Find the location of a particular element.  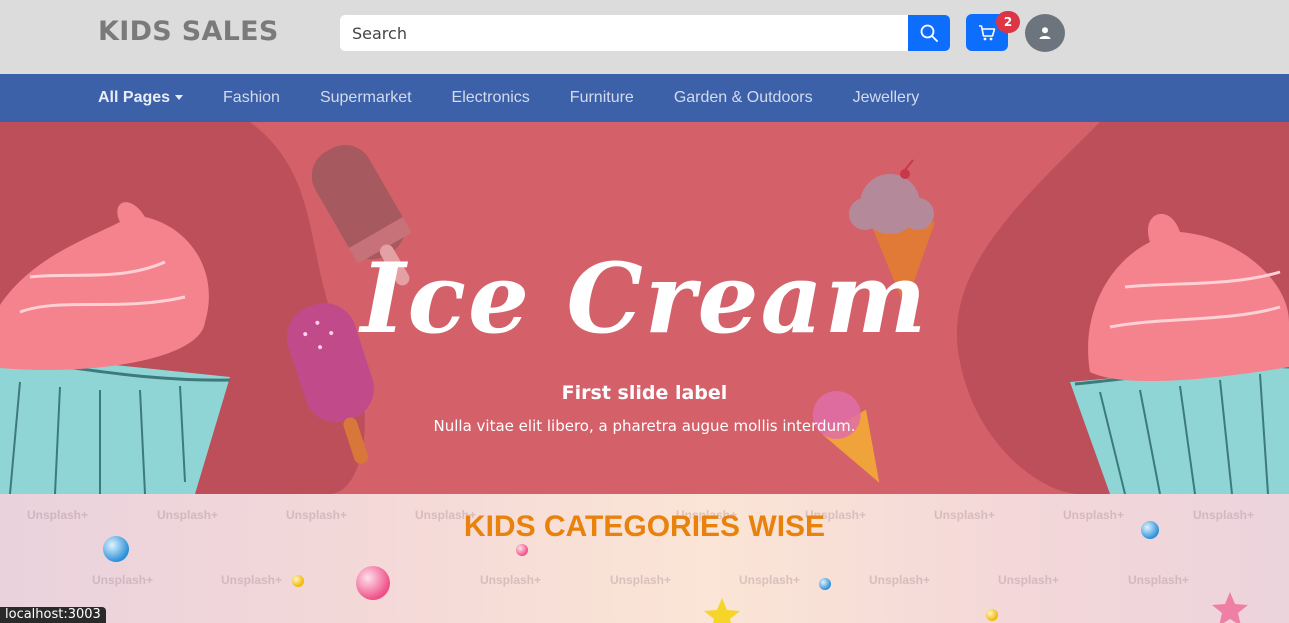

slide-label: First slide label is located at coordinates (644, 393).